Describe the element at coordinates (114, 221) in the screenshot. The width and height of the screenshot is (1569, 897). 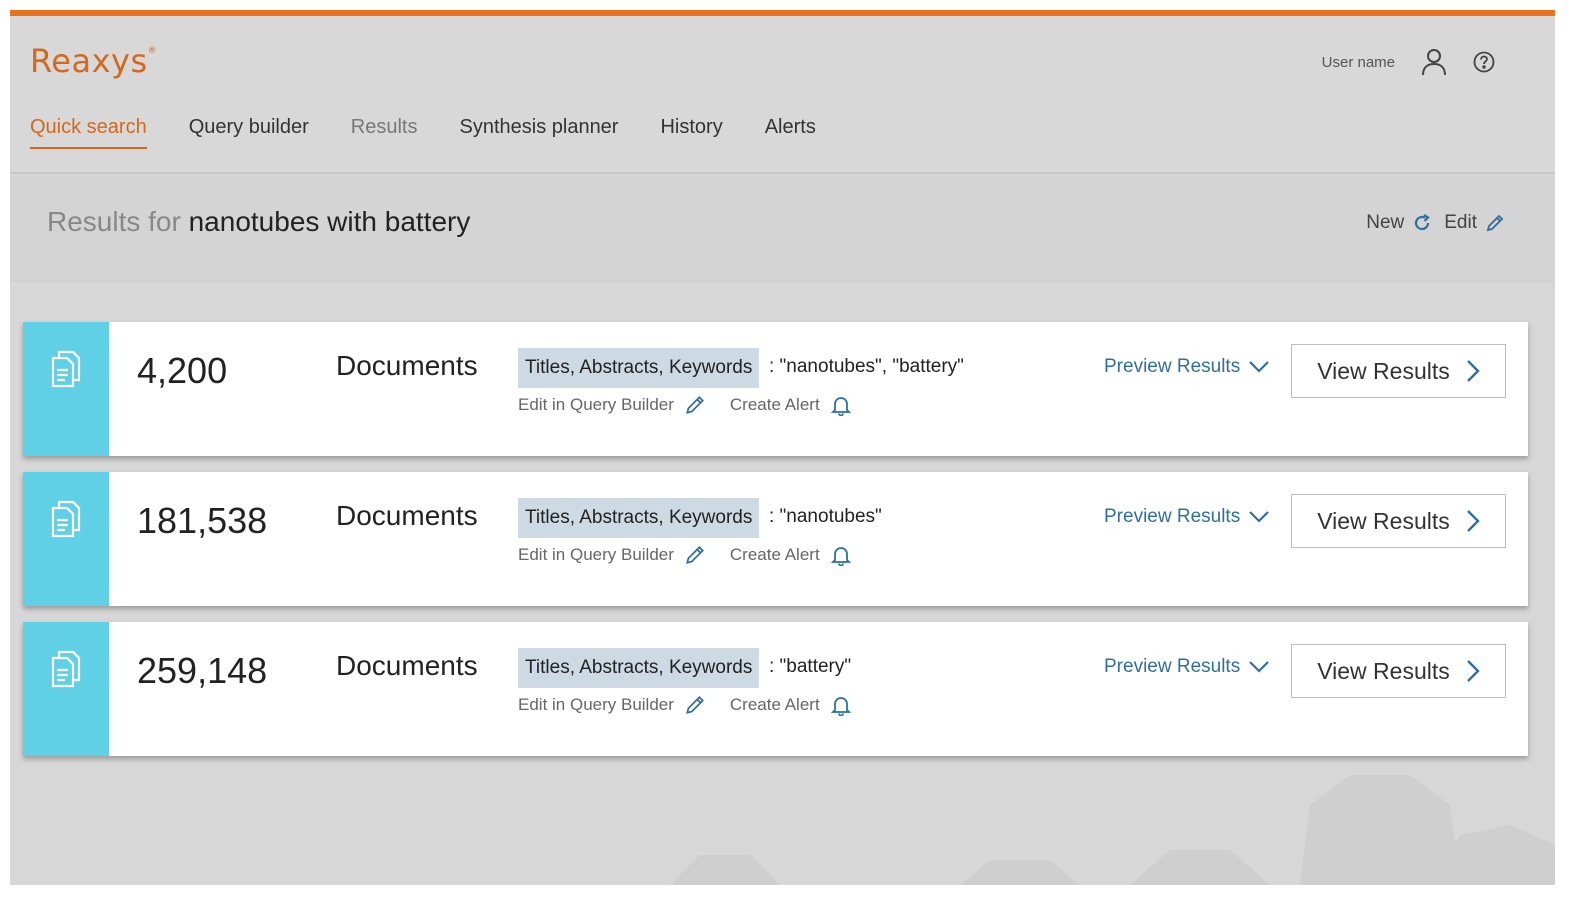
I see `results-prefix: Results for` at that location.